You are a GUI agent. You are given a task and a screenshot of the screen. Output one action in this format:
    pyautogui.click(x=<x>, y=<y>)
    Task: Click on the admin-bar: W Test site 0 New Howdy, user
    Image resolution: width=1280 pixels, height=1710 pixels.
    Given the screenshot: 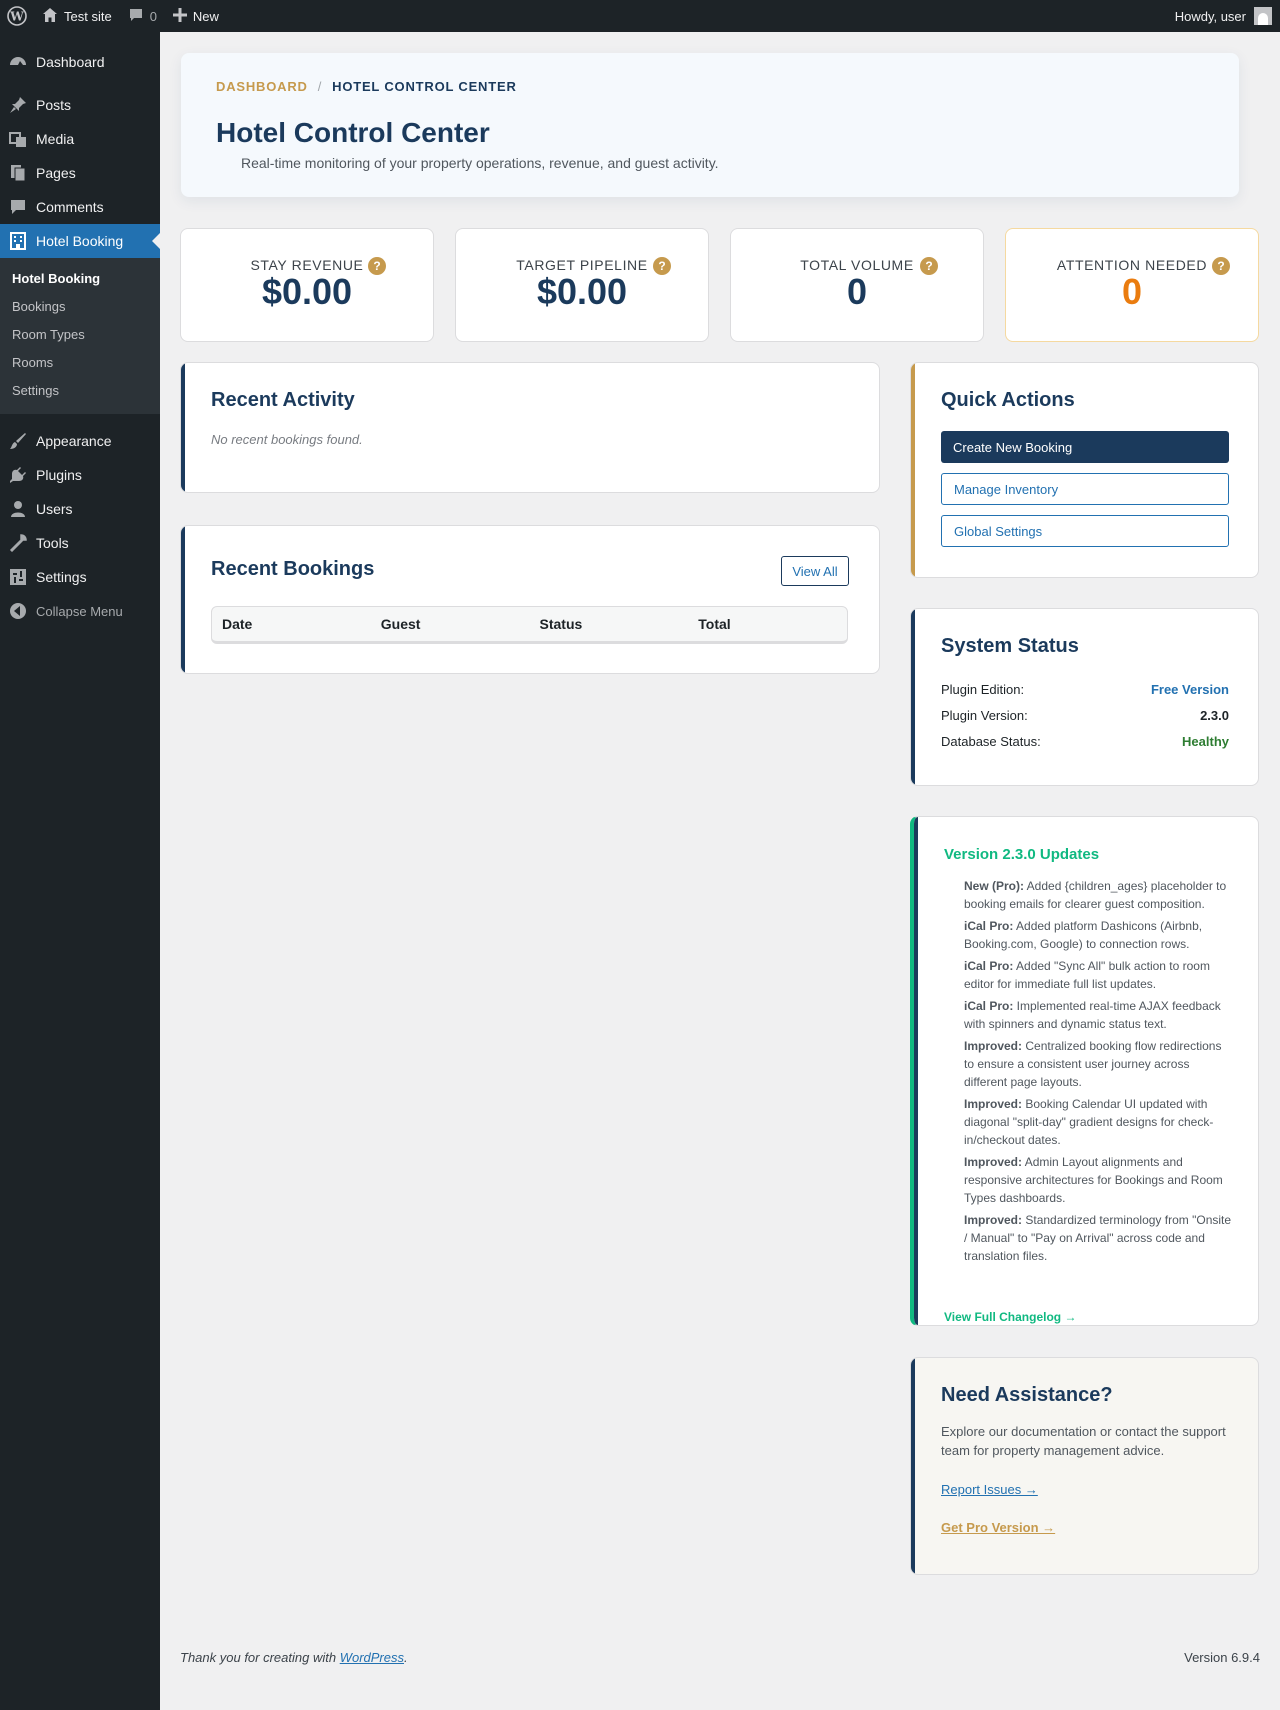 What is the action you would take?
    pyautogui.click(x=640, y=16)
    